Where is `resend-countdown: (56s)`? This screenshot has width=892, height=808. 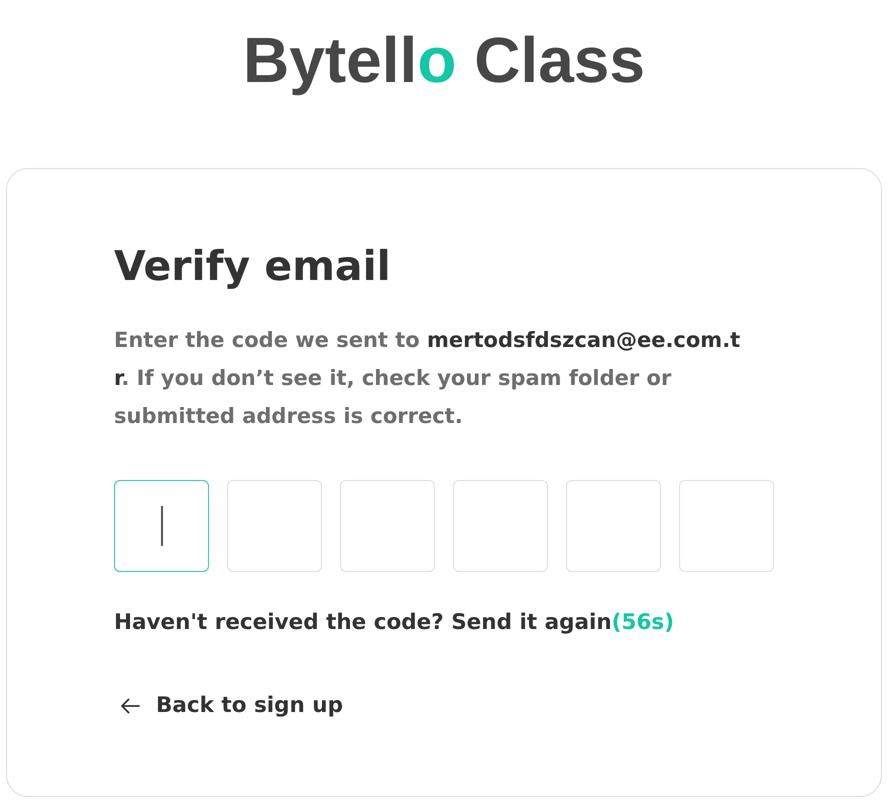
resend-countdown: (56s) is located at coordinates (643, 622).